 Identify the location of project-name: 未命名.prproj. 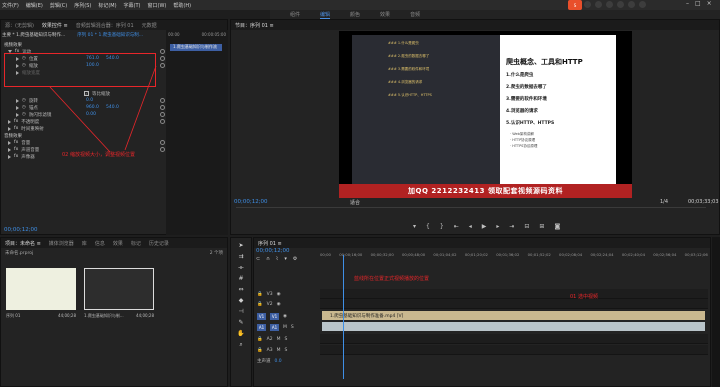
(19, 253).